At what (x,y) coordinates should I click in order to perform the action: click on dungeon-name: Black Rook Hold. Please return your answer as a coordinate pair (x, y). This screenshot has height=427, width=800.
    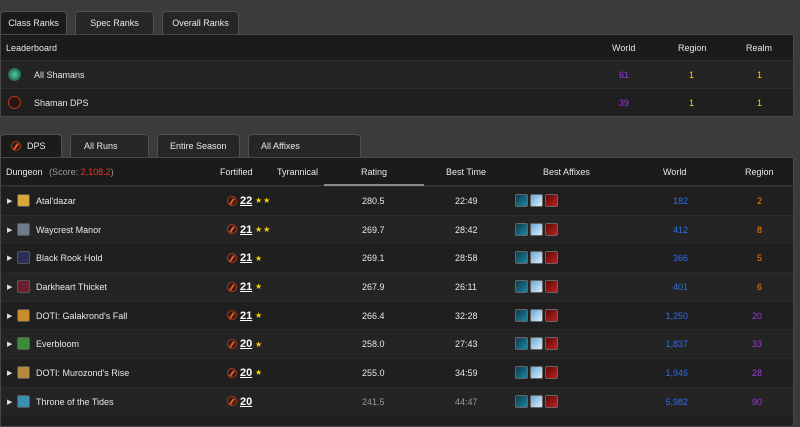
    Looking at the image, I should click on (69, 258).